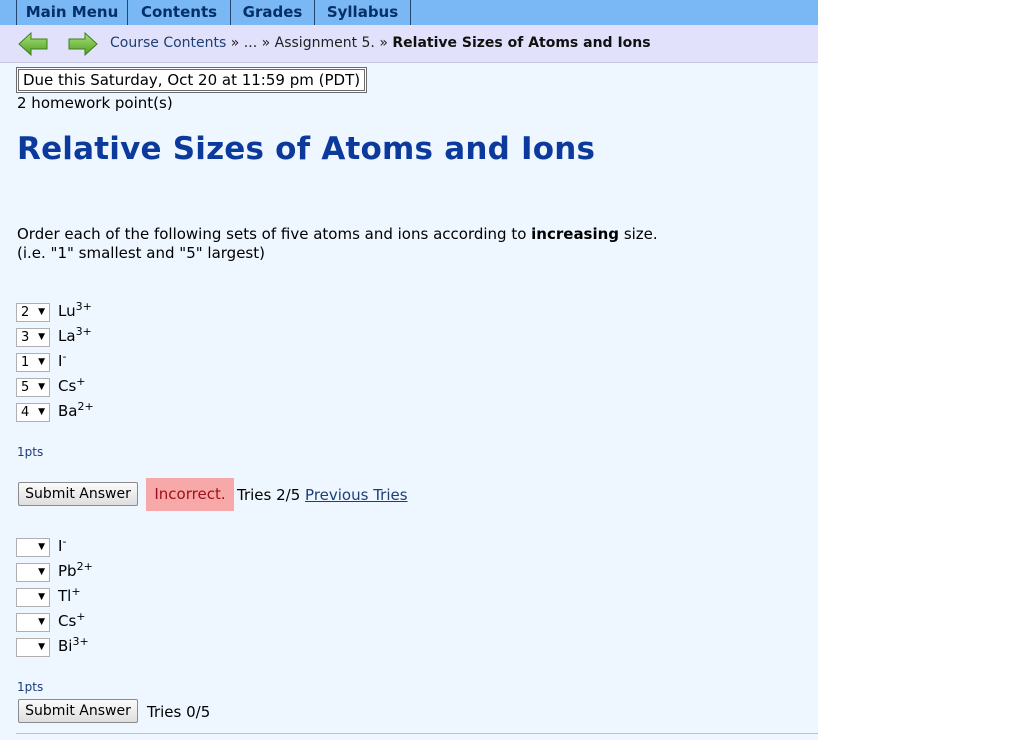 This screenshot has width=1024, height=740. I want to click on instructions-text: size., so click(638, 234).